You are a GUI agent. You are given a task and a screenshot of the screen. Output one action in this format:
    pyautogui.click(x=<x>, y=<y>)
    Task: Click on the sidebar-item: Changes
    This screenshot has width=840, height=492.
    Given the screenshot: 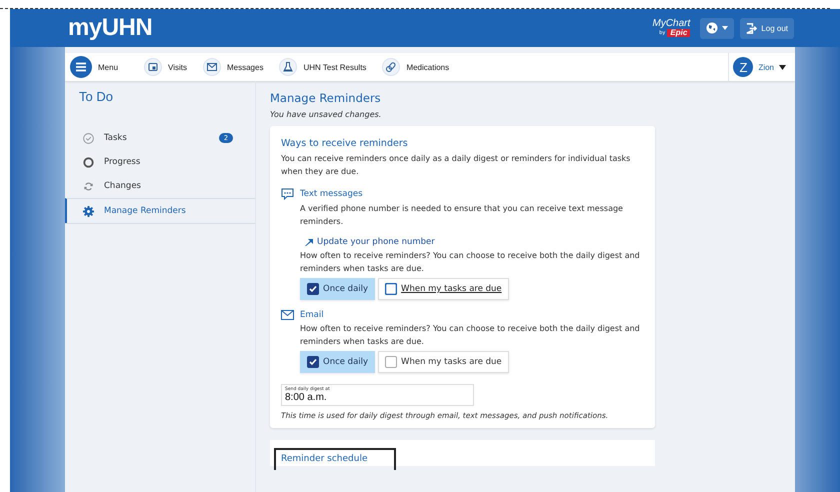 What is the action you would take?
    pyautogui.click(x=160, y=186)
    